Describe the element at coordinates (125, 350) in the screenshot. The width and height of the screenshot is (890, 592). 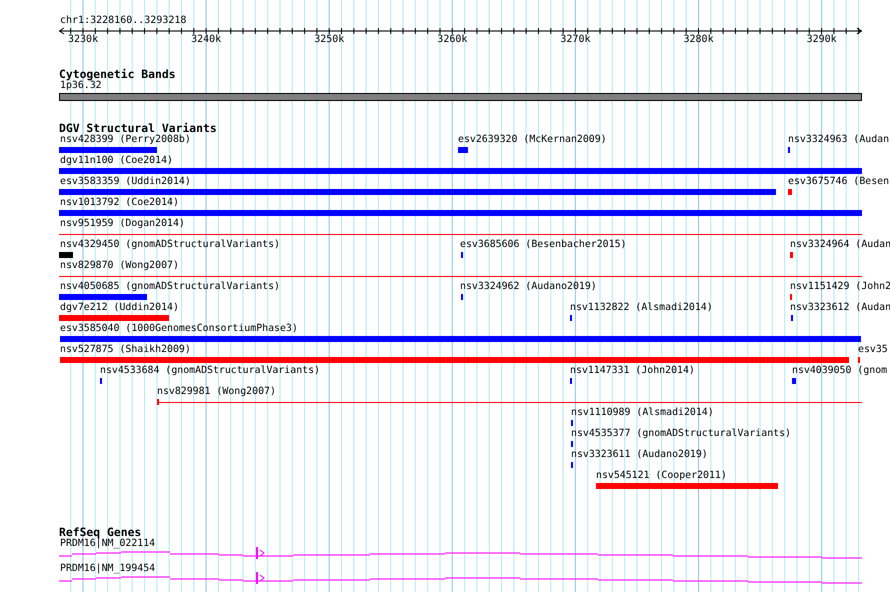
I see `feature-label: nsv527875 (Shaikh2009)` at that location.